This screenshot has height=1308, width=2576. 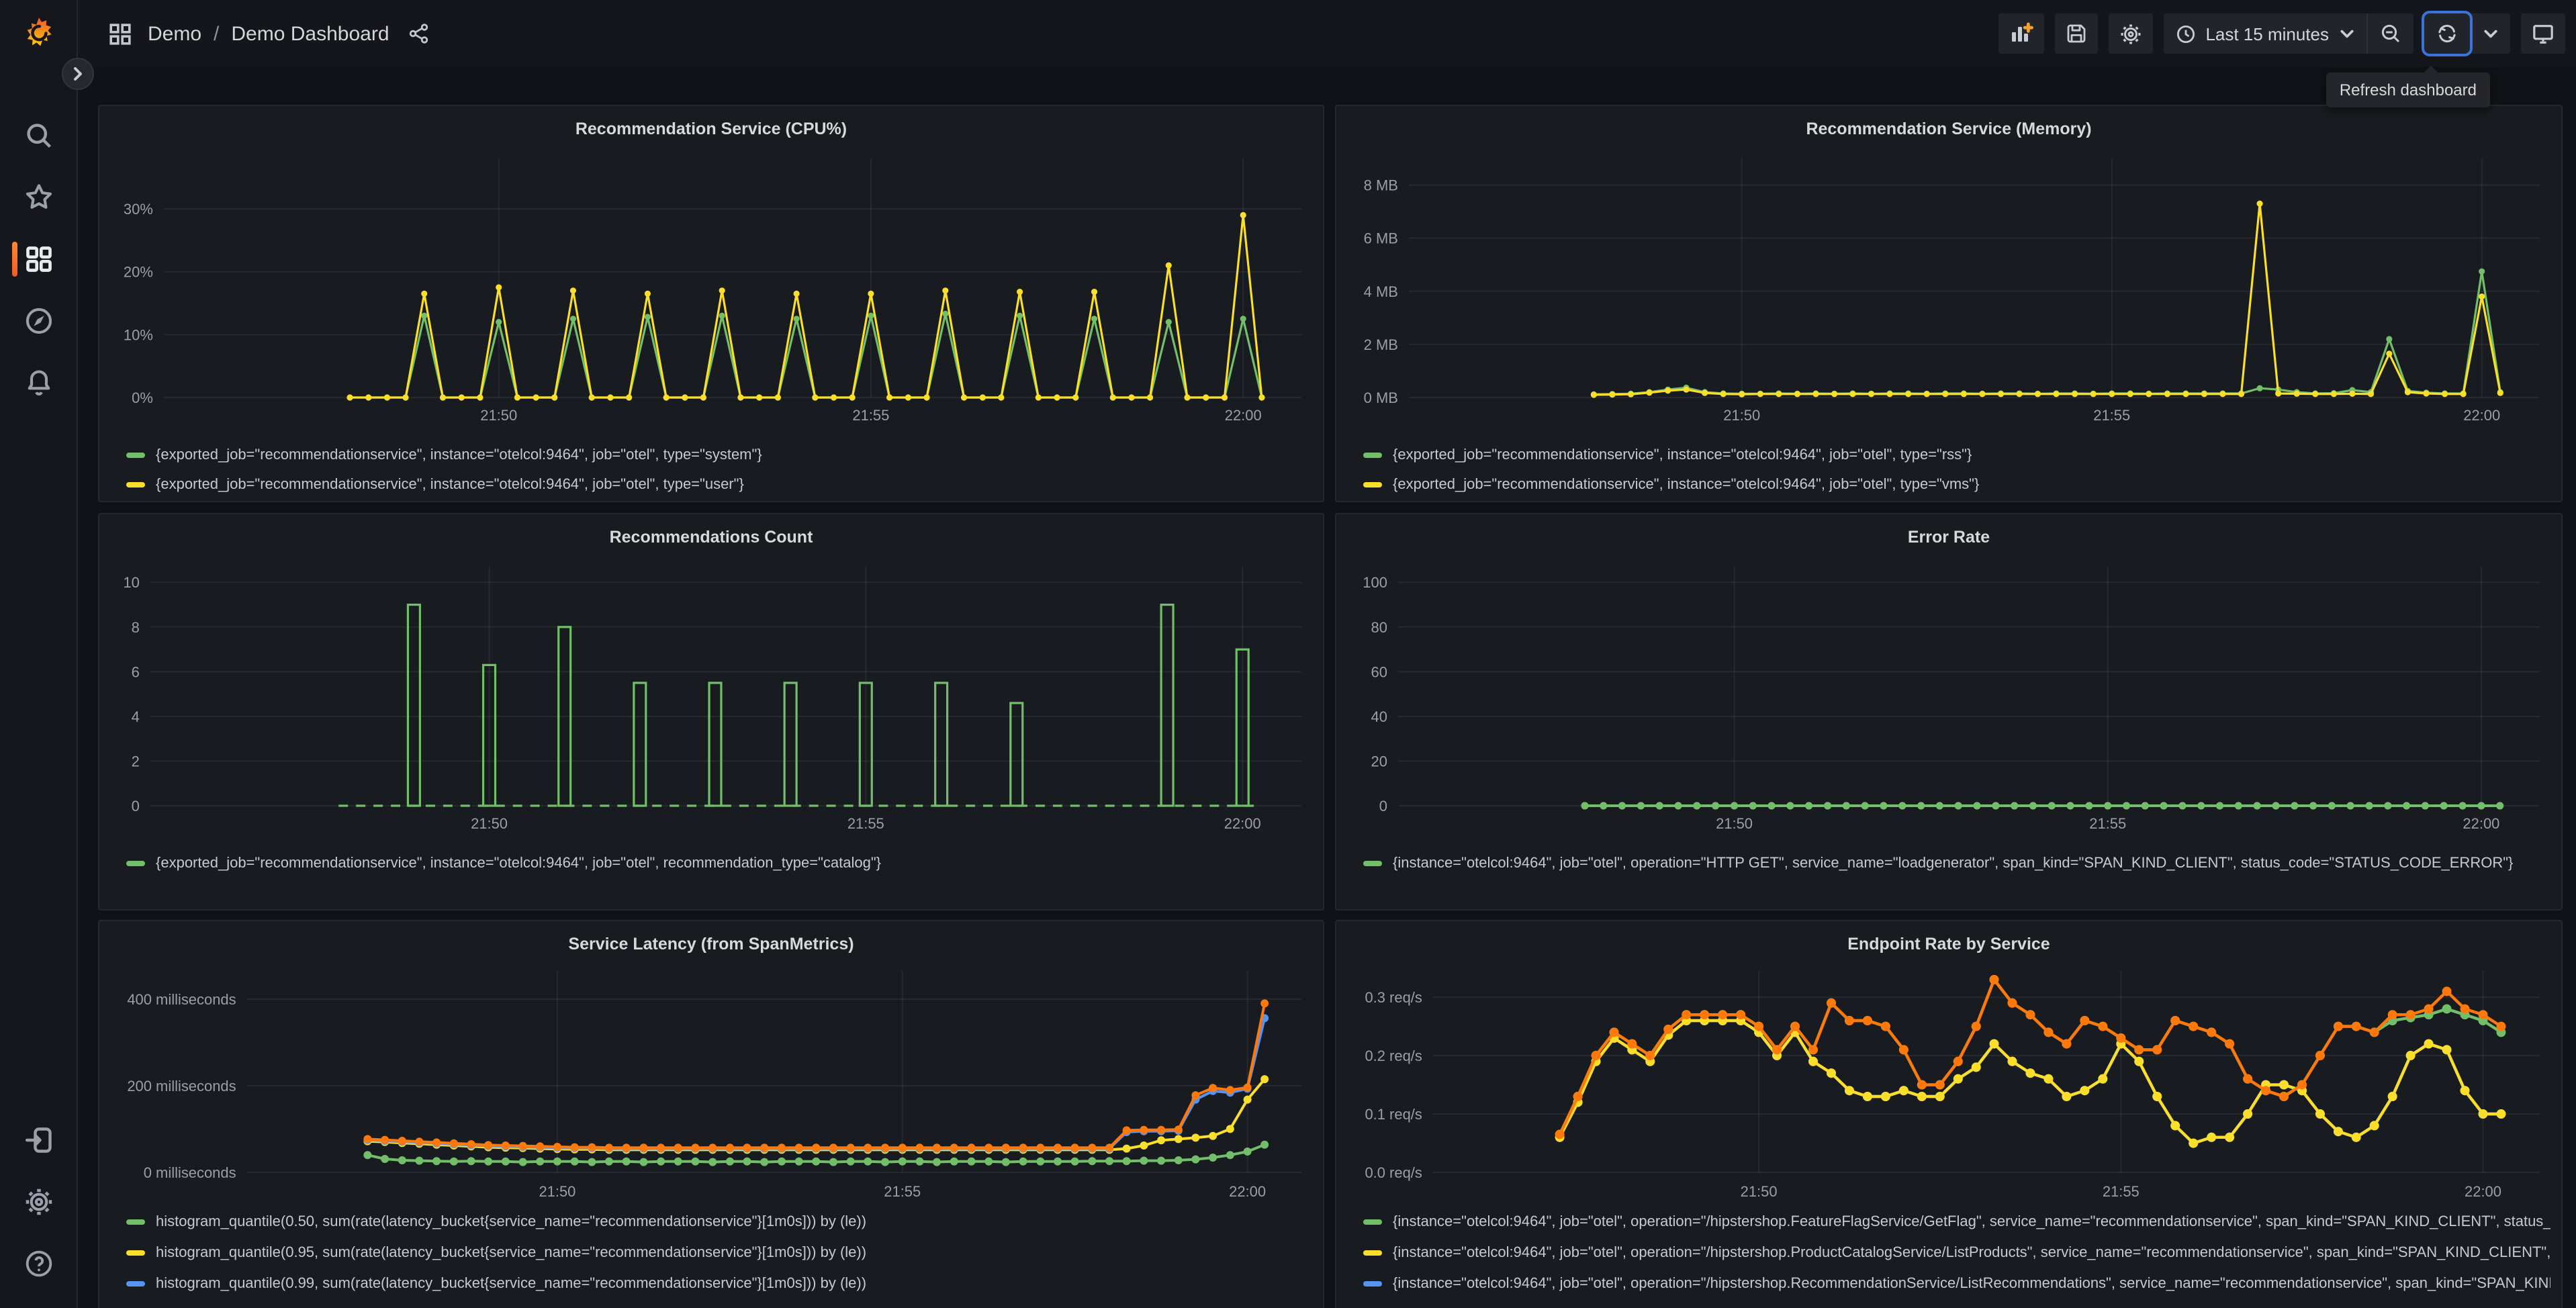 What do you see at coordinates (1948, 944) in the screenshot?
I see `panel-title: Endpoint Rate by Service` at bounding box center [1948, 944].